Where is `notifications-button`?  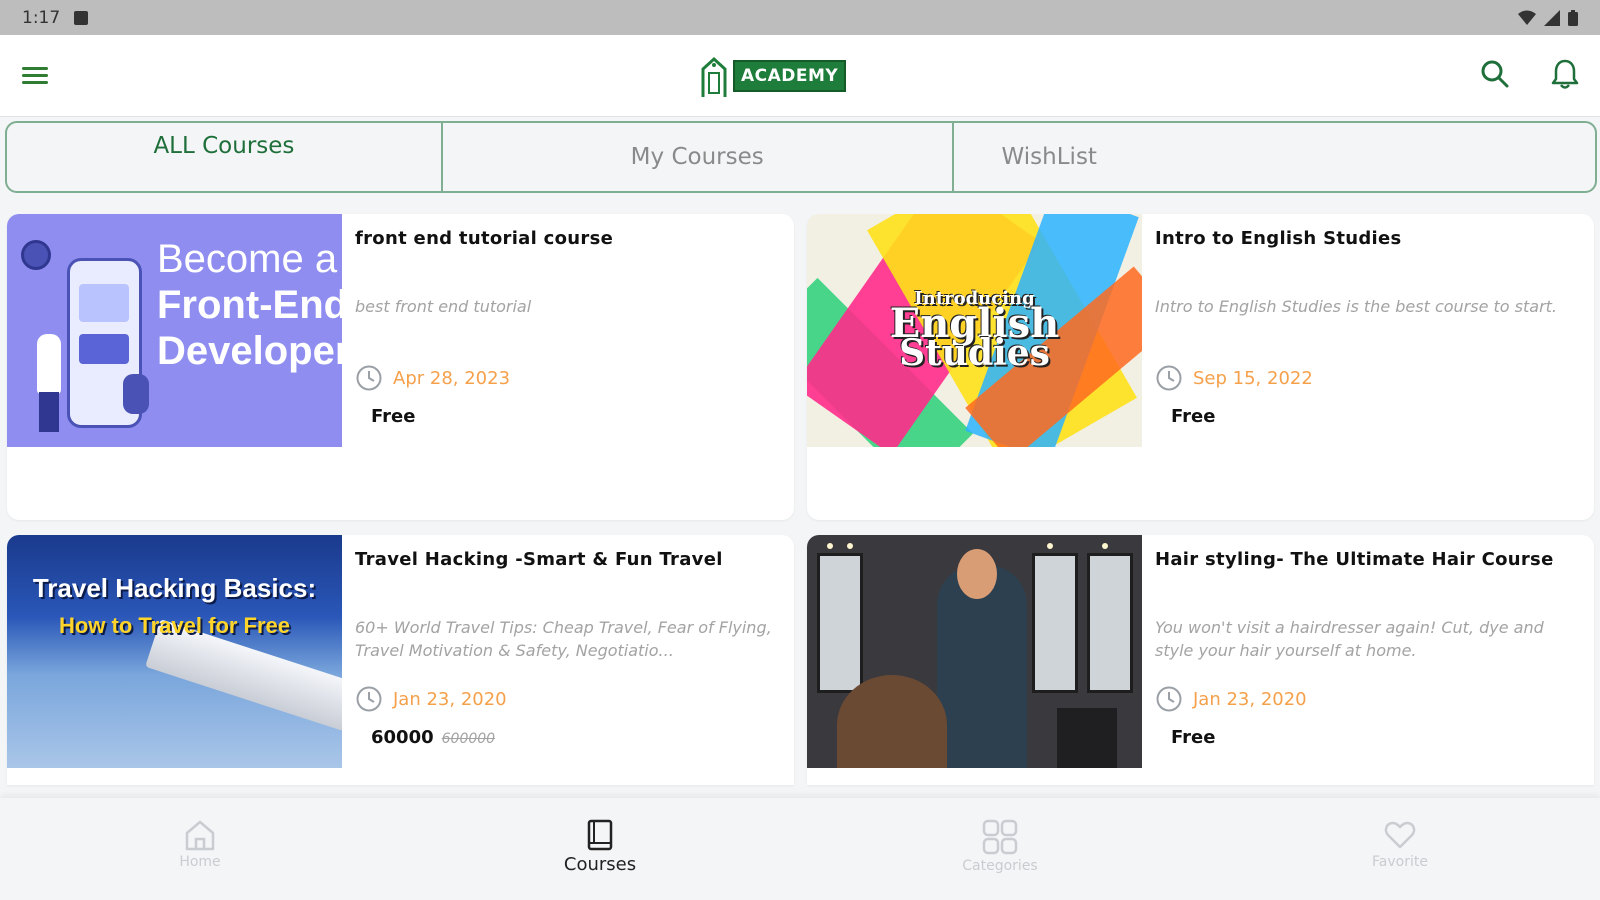 notifications-button is located at coordinates (1565, 74).